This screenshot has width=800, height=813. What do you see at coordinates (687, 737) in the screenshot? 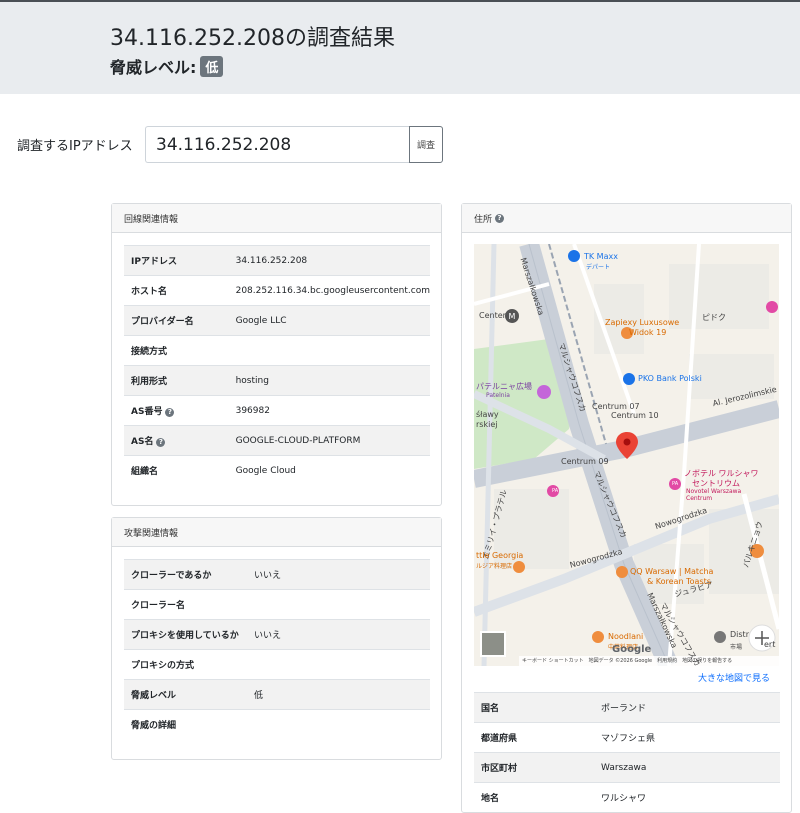
I see `row-value: マゾフシェ県` at bounding box center [687, 737].